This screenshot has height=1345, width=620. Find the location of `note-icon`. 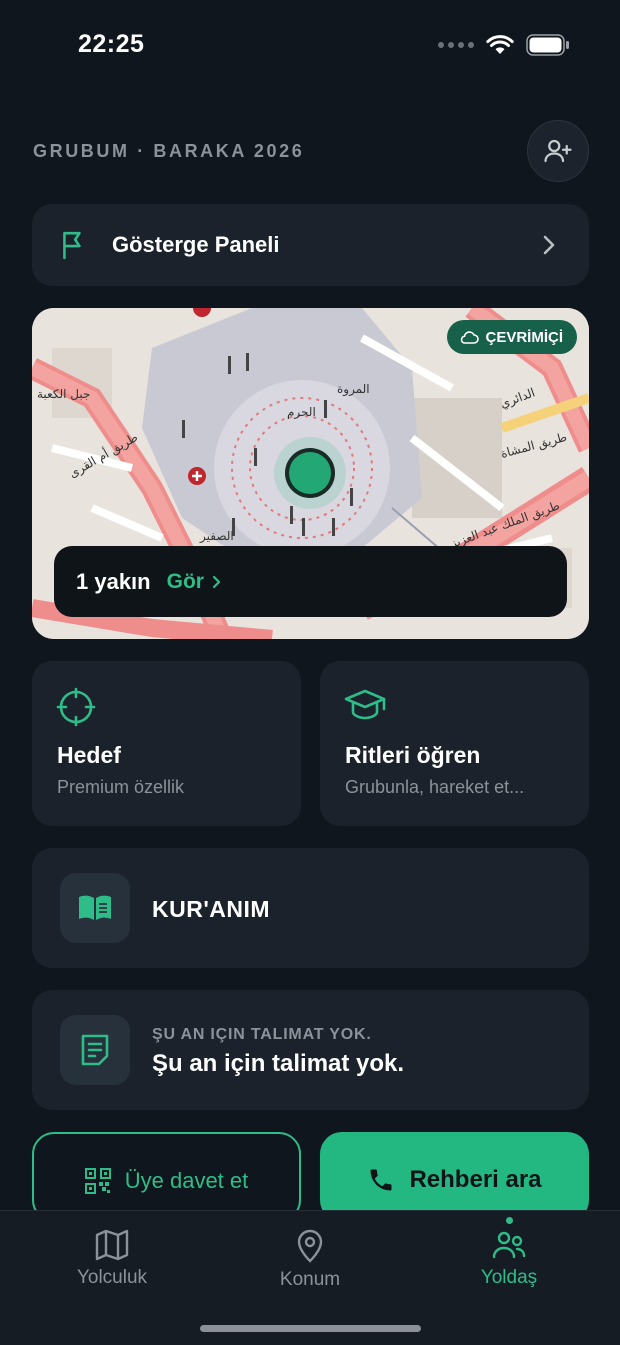

note-icon is located at coordinates (95, 1050).